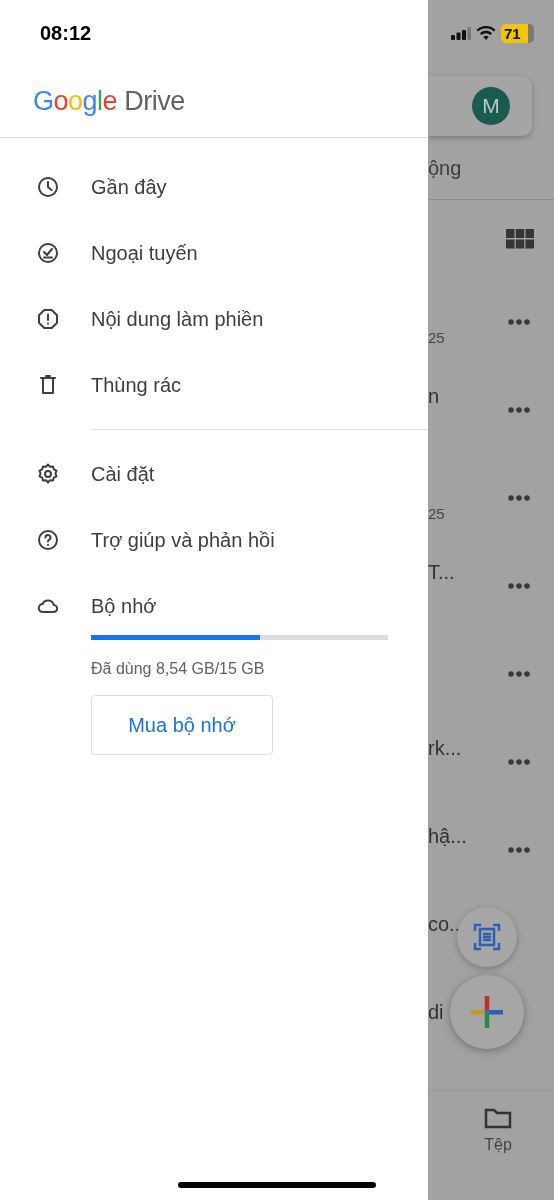 The image size is (554, 1200). Describe the element at coordinates (48, 474) in the screenshot. I see `settings-icon` at that location.